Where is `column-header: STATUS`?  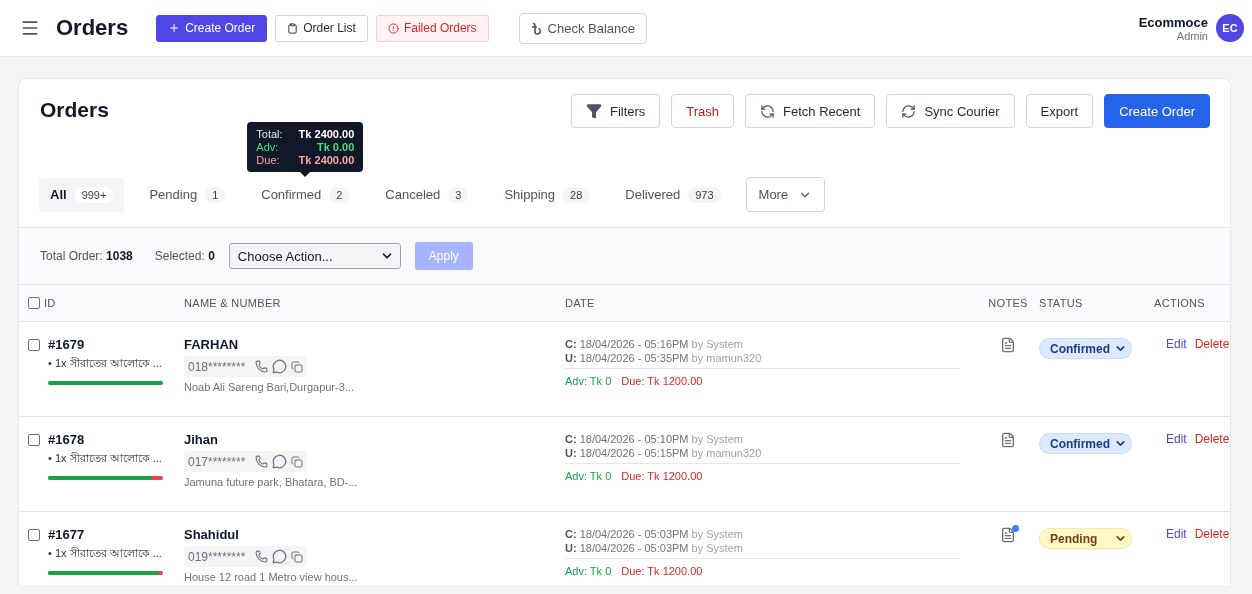 column-header: STATUS is located at coordinates (1061, 303).